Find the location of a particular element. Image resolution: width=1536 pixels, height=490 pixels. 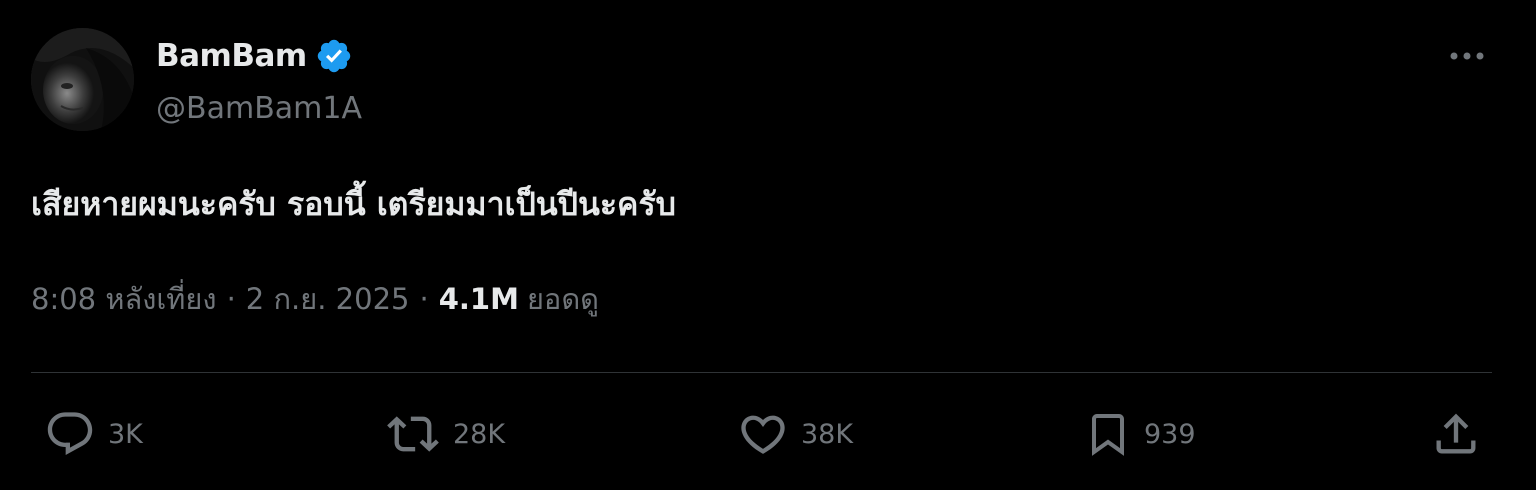

like-button: 38K is located at coordinates (795, 434).